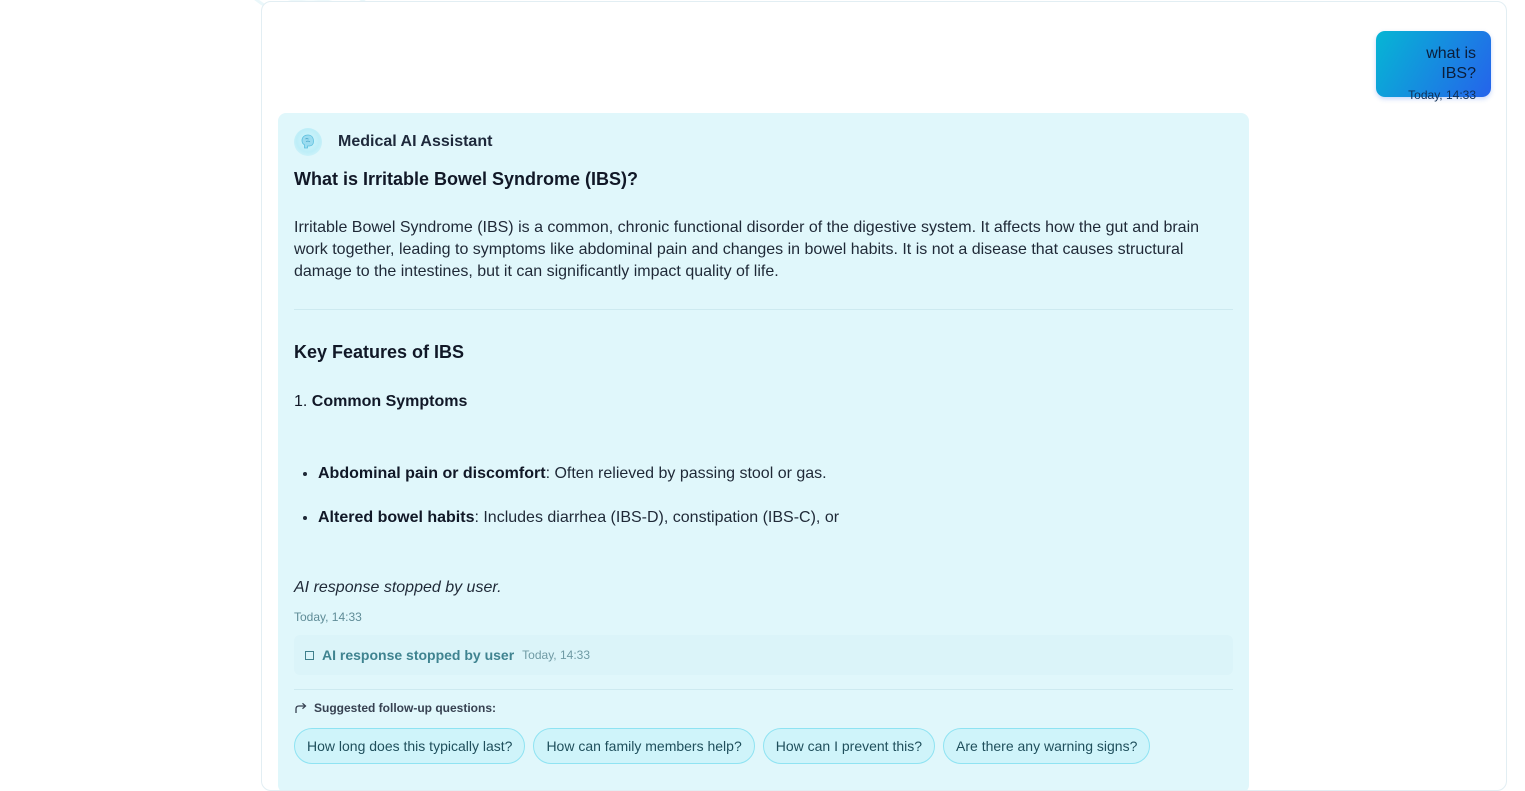  Describe the element at coordinates (405, 708) in the screenshot. I see `followup-label: Suggested follow-up questions:` at that location.